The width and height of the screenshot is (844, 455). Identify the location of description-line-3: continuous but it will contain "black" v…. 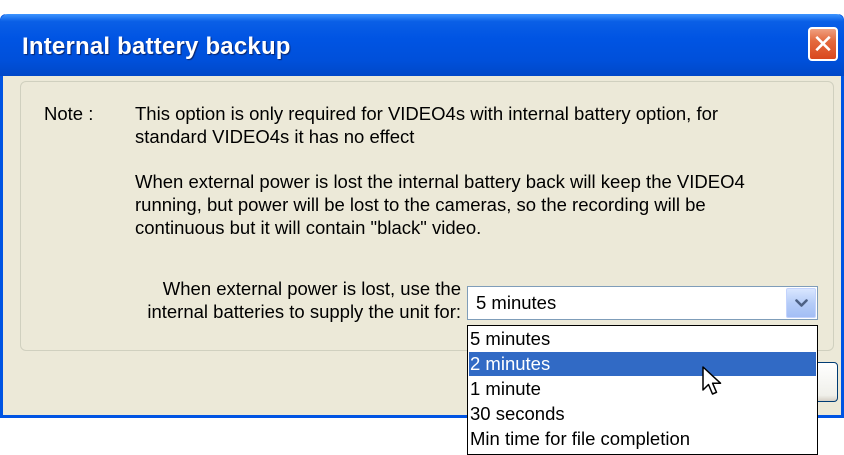
(308, 227).